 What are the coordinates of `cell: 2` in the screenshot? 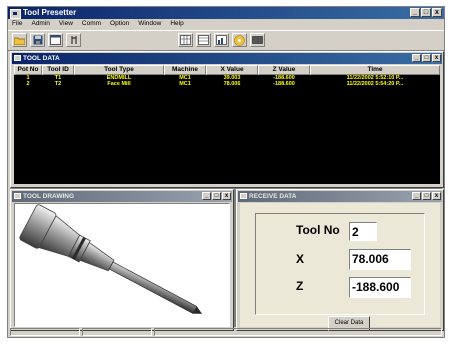 It's located at (28, 84).